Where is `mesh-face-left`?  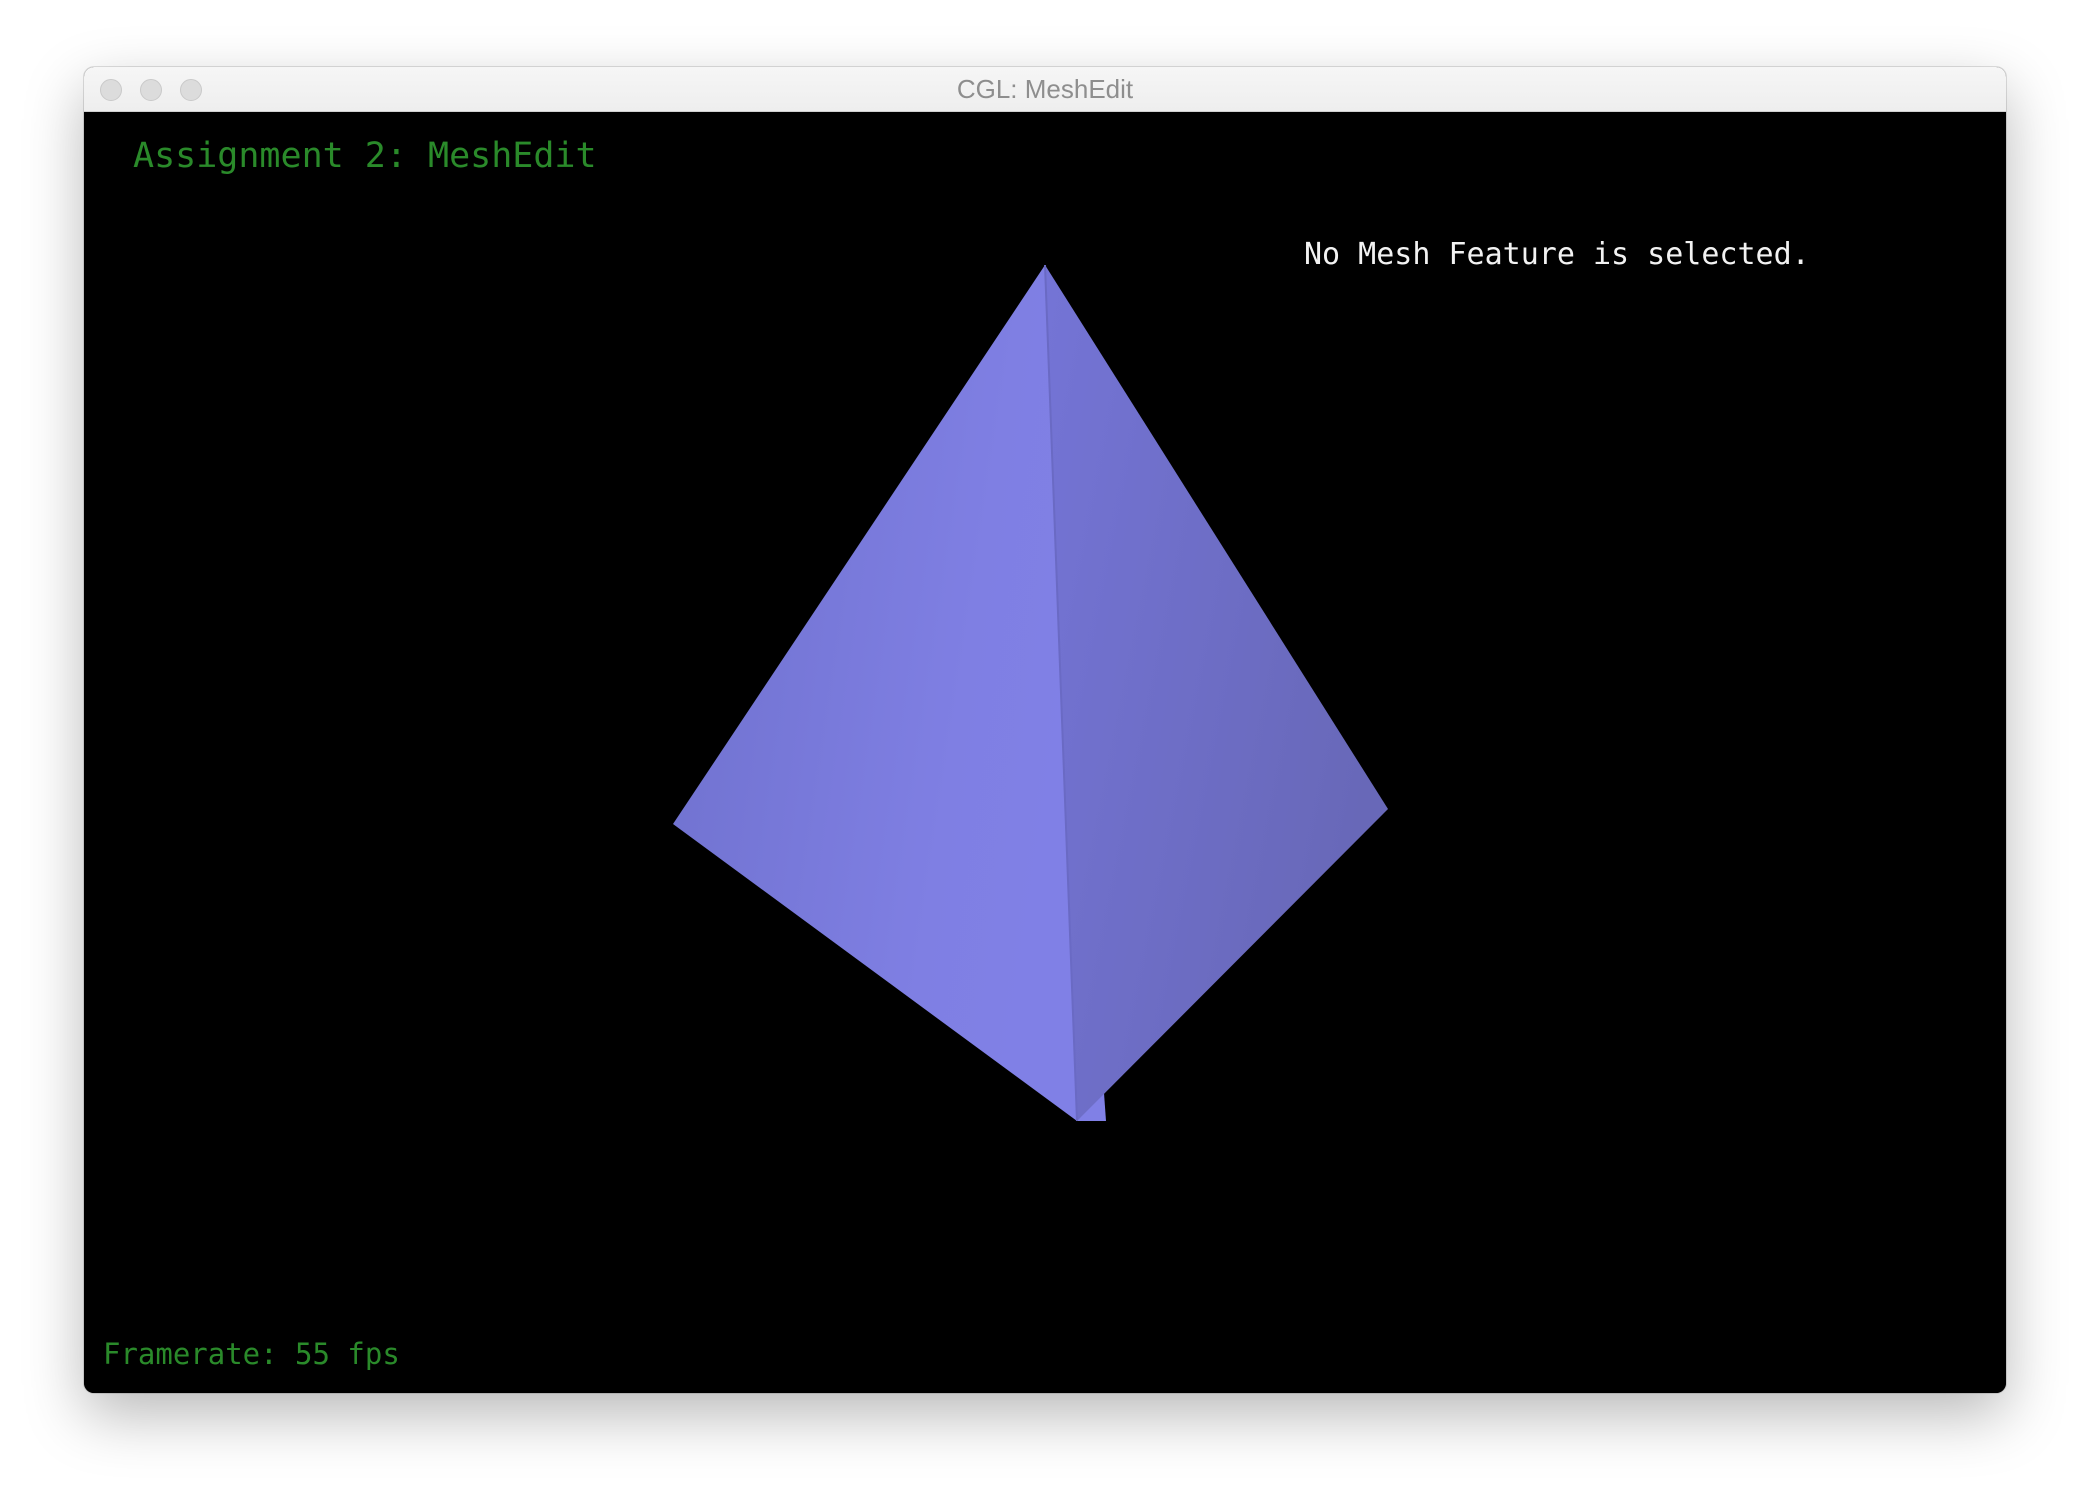
mesh-face-left is located at coordinates (889, 693).